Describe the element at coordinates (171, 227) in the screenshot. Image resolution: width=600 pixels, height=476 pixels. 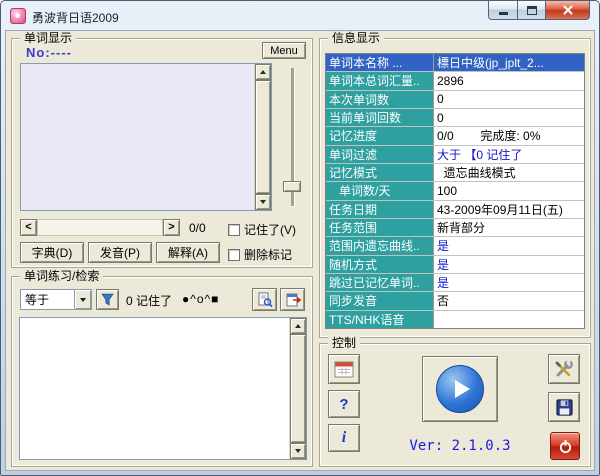
I see `next-button: >` at that location.